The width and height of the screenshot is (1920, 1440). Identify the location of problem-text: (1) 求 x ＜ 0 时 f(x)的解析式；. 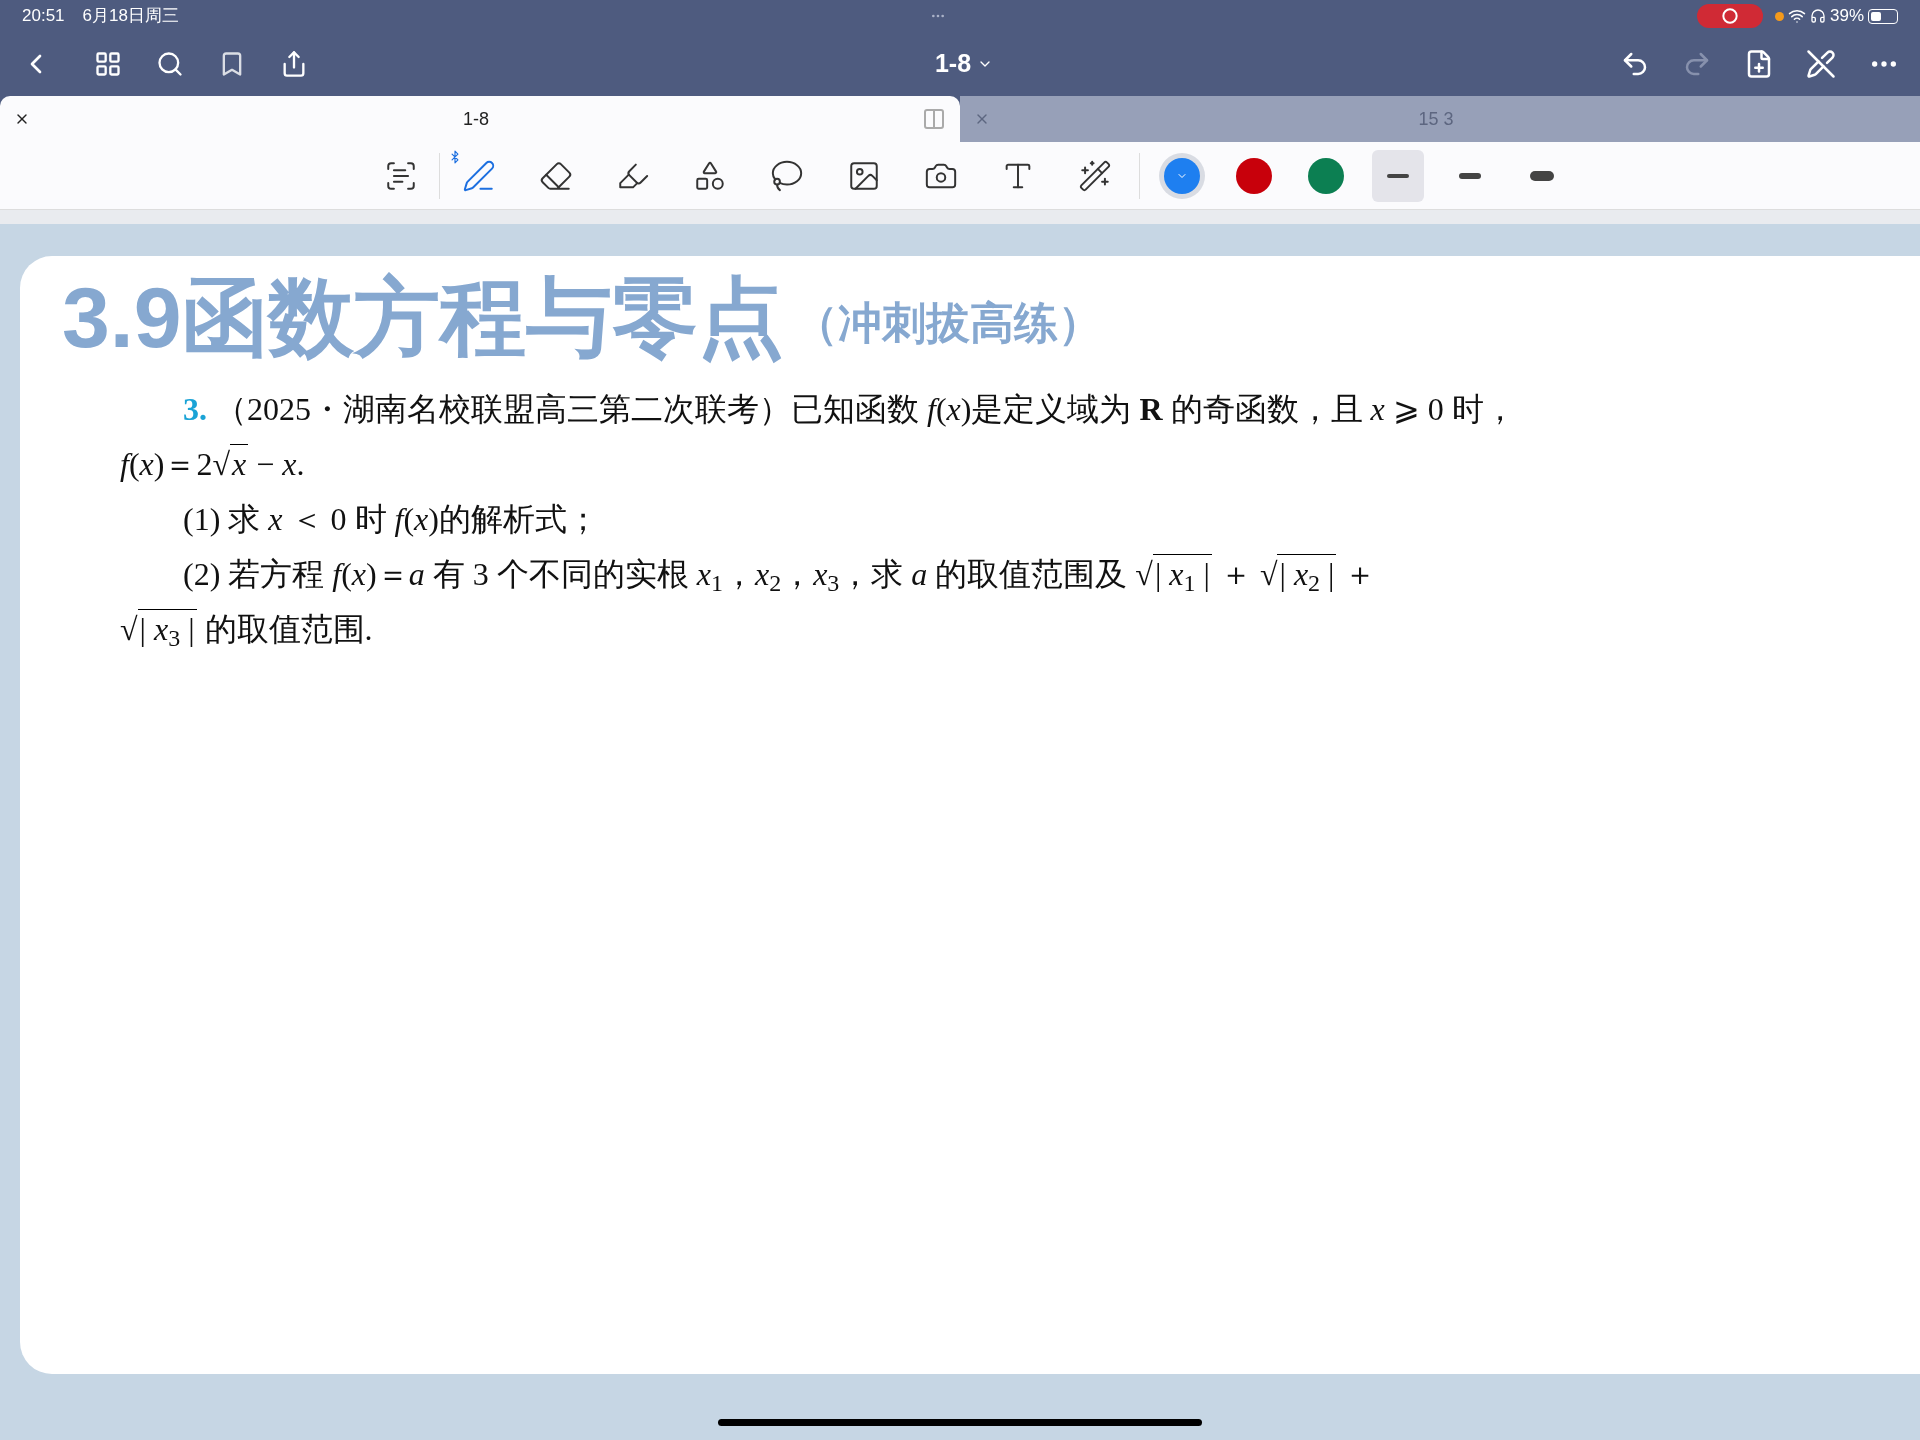
(391, 519).